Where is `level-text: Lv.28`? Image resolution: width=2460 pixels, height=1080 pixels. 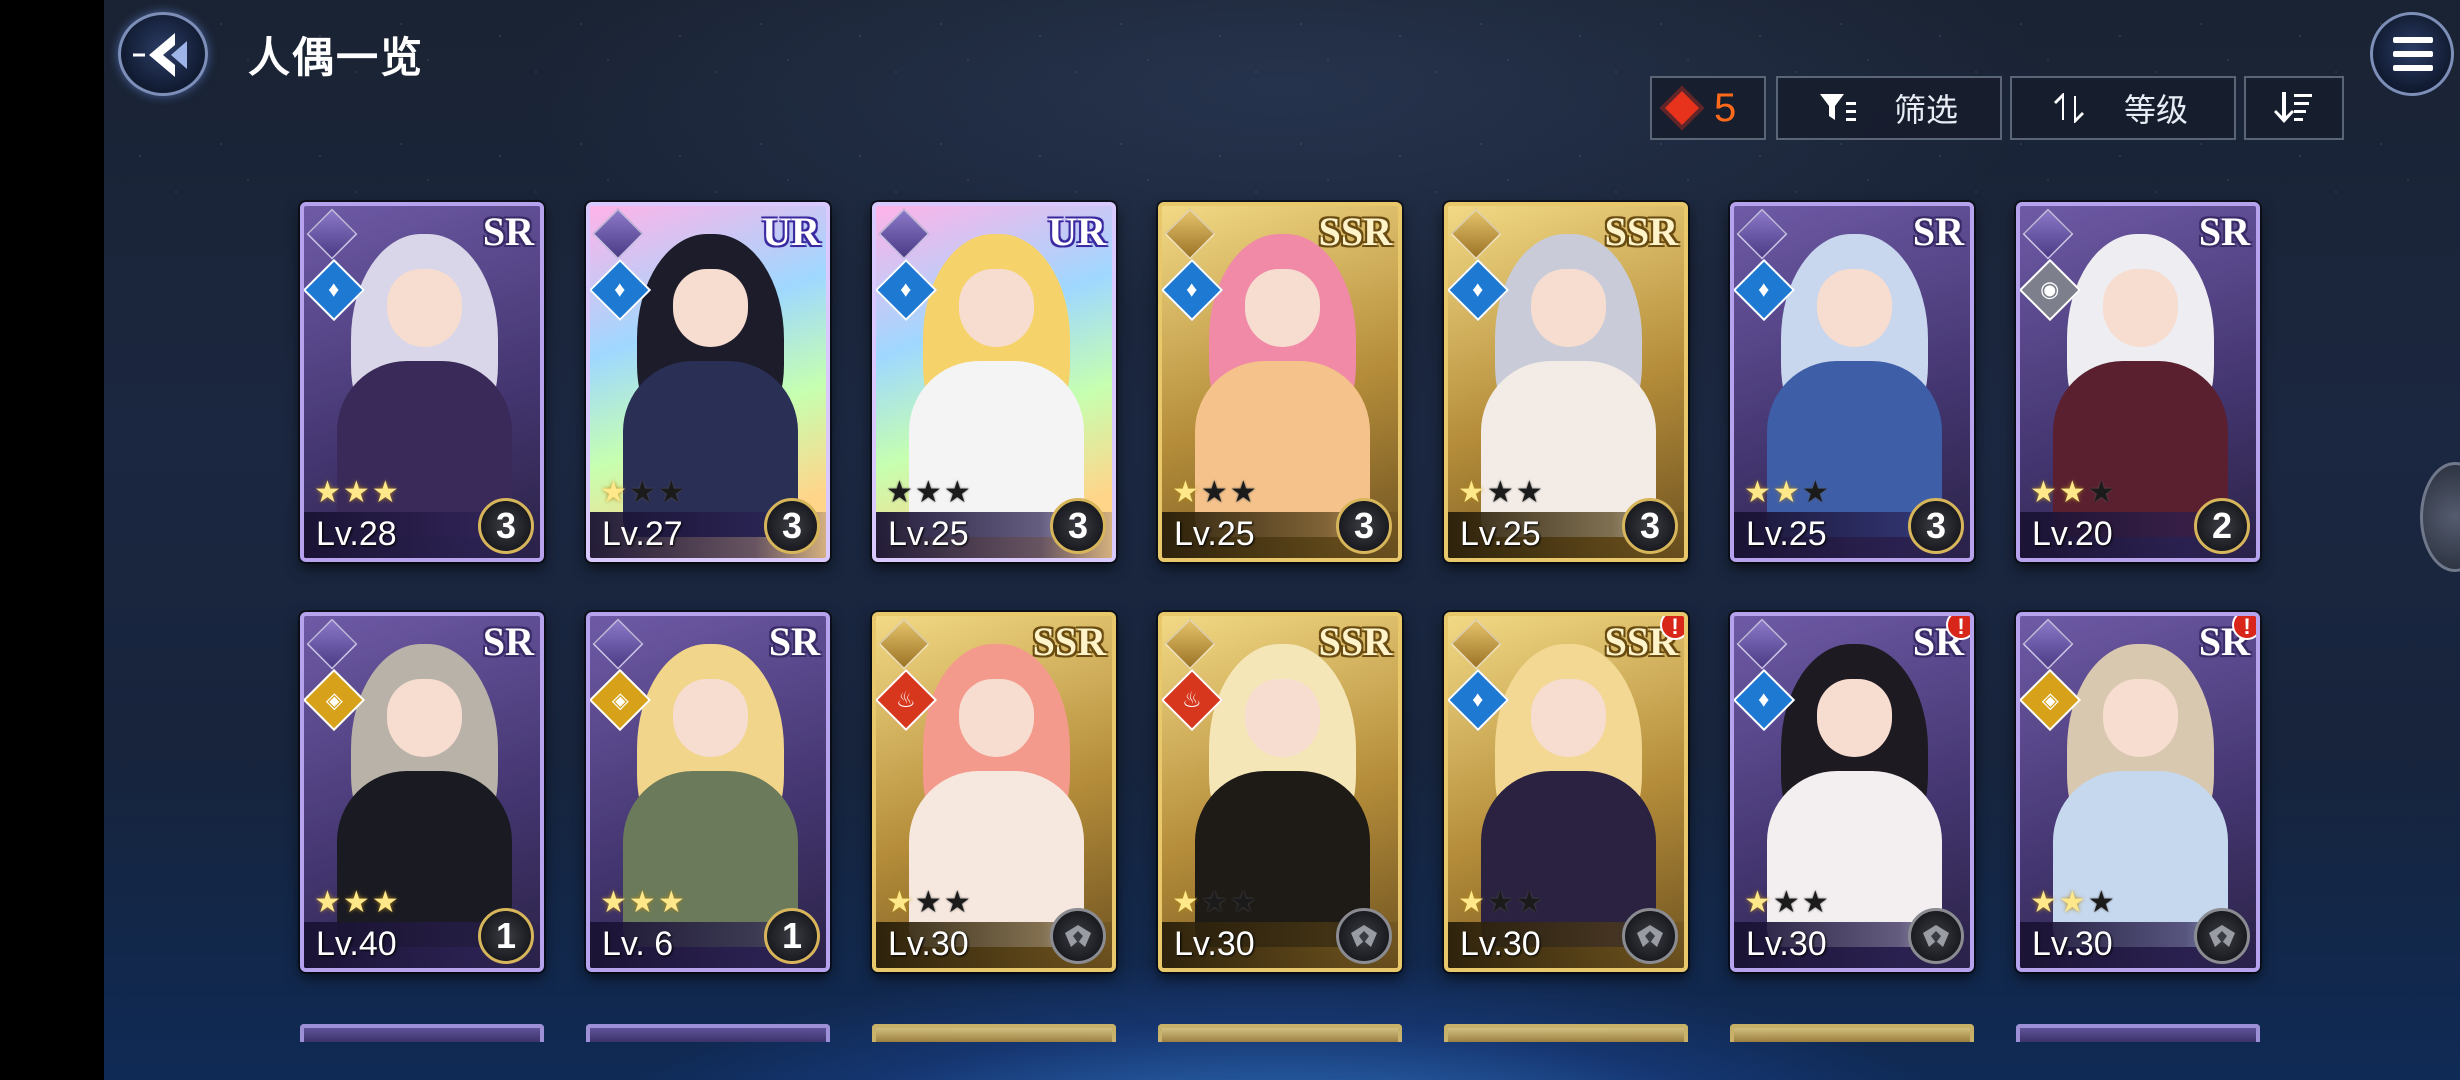
level-text: Lv.28 is located at coordinates (356, 534).